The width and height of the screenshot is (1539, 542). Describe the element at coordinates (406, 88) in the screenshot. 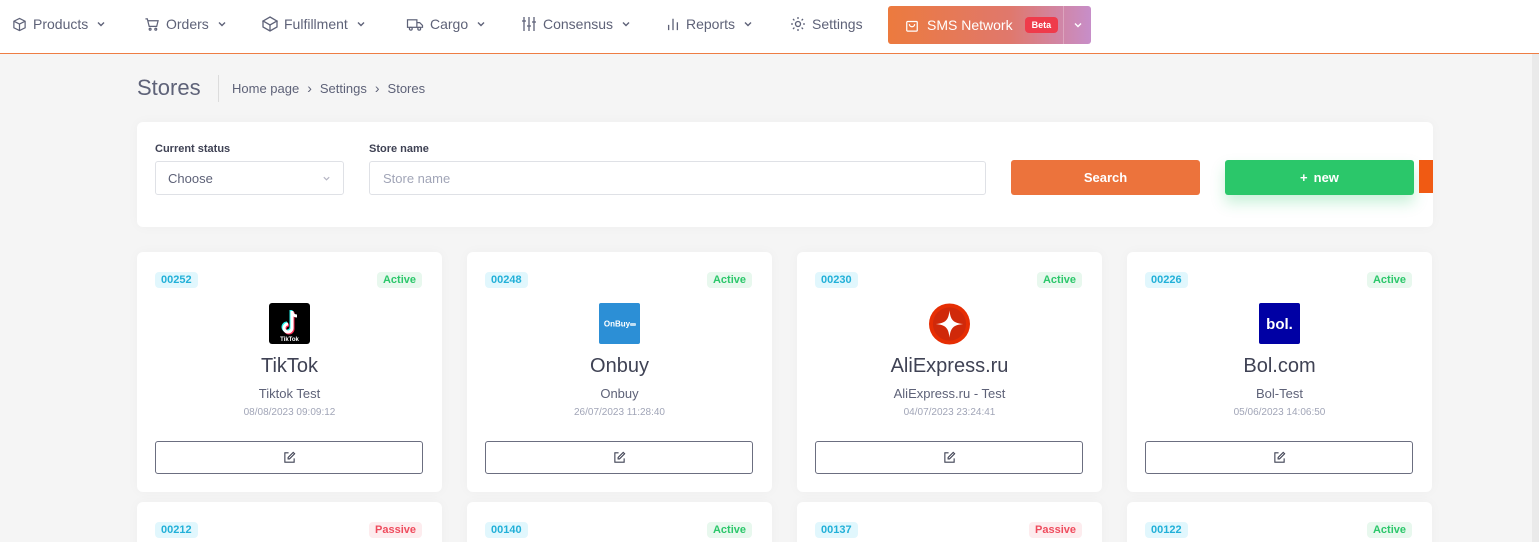

I see `breadcrumb-stores: Stores` at that location.